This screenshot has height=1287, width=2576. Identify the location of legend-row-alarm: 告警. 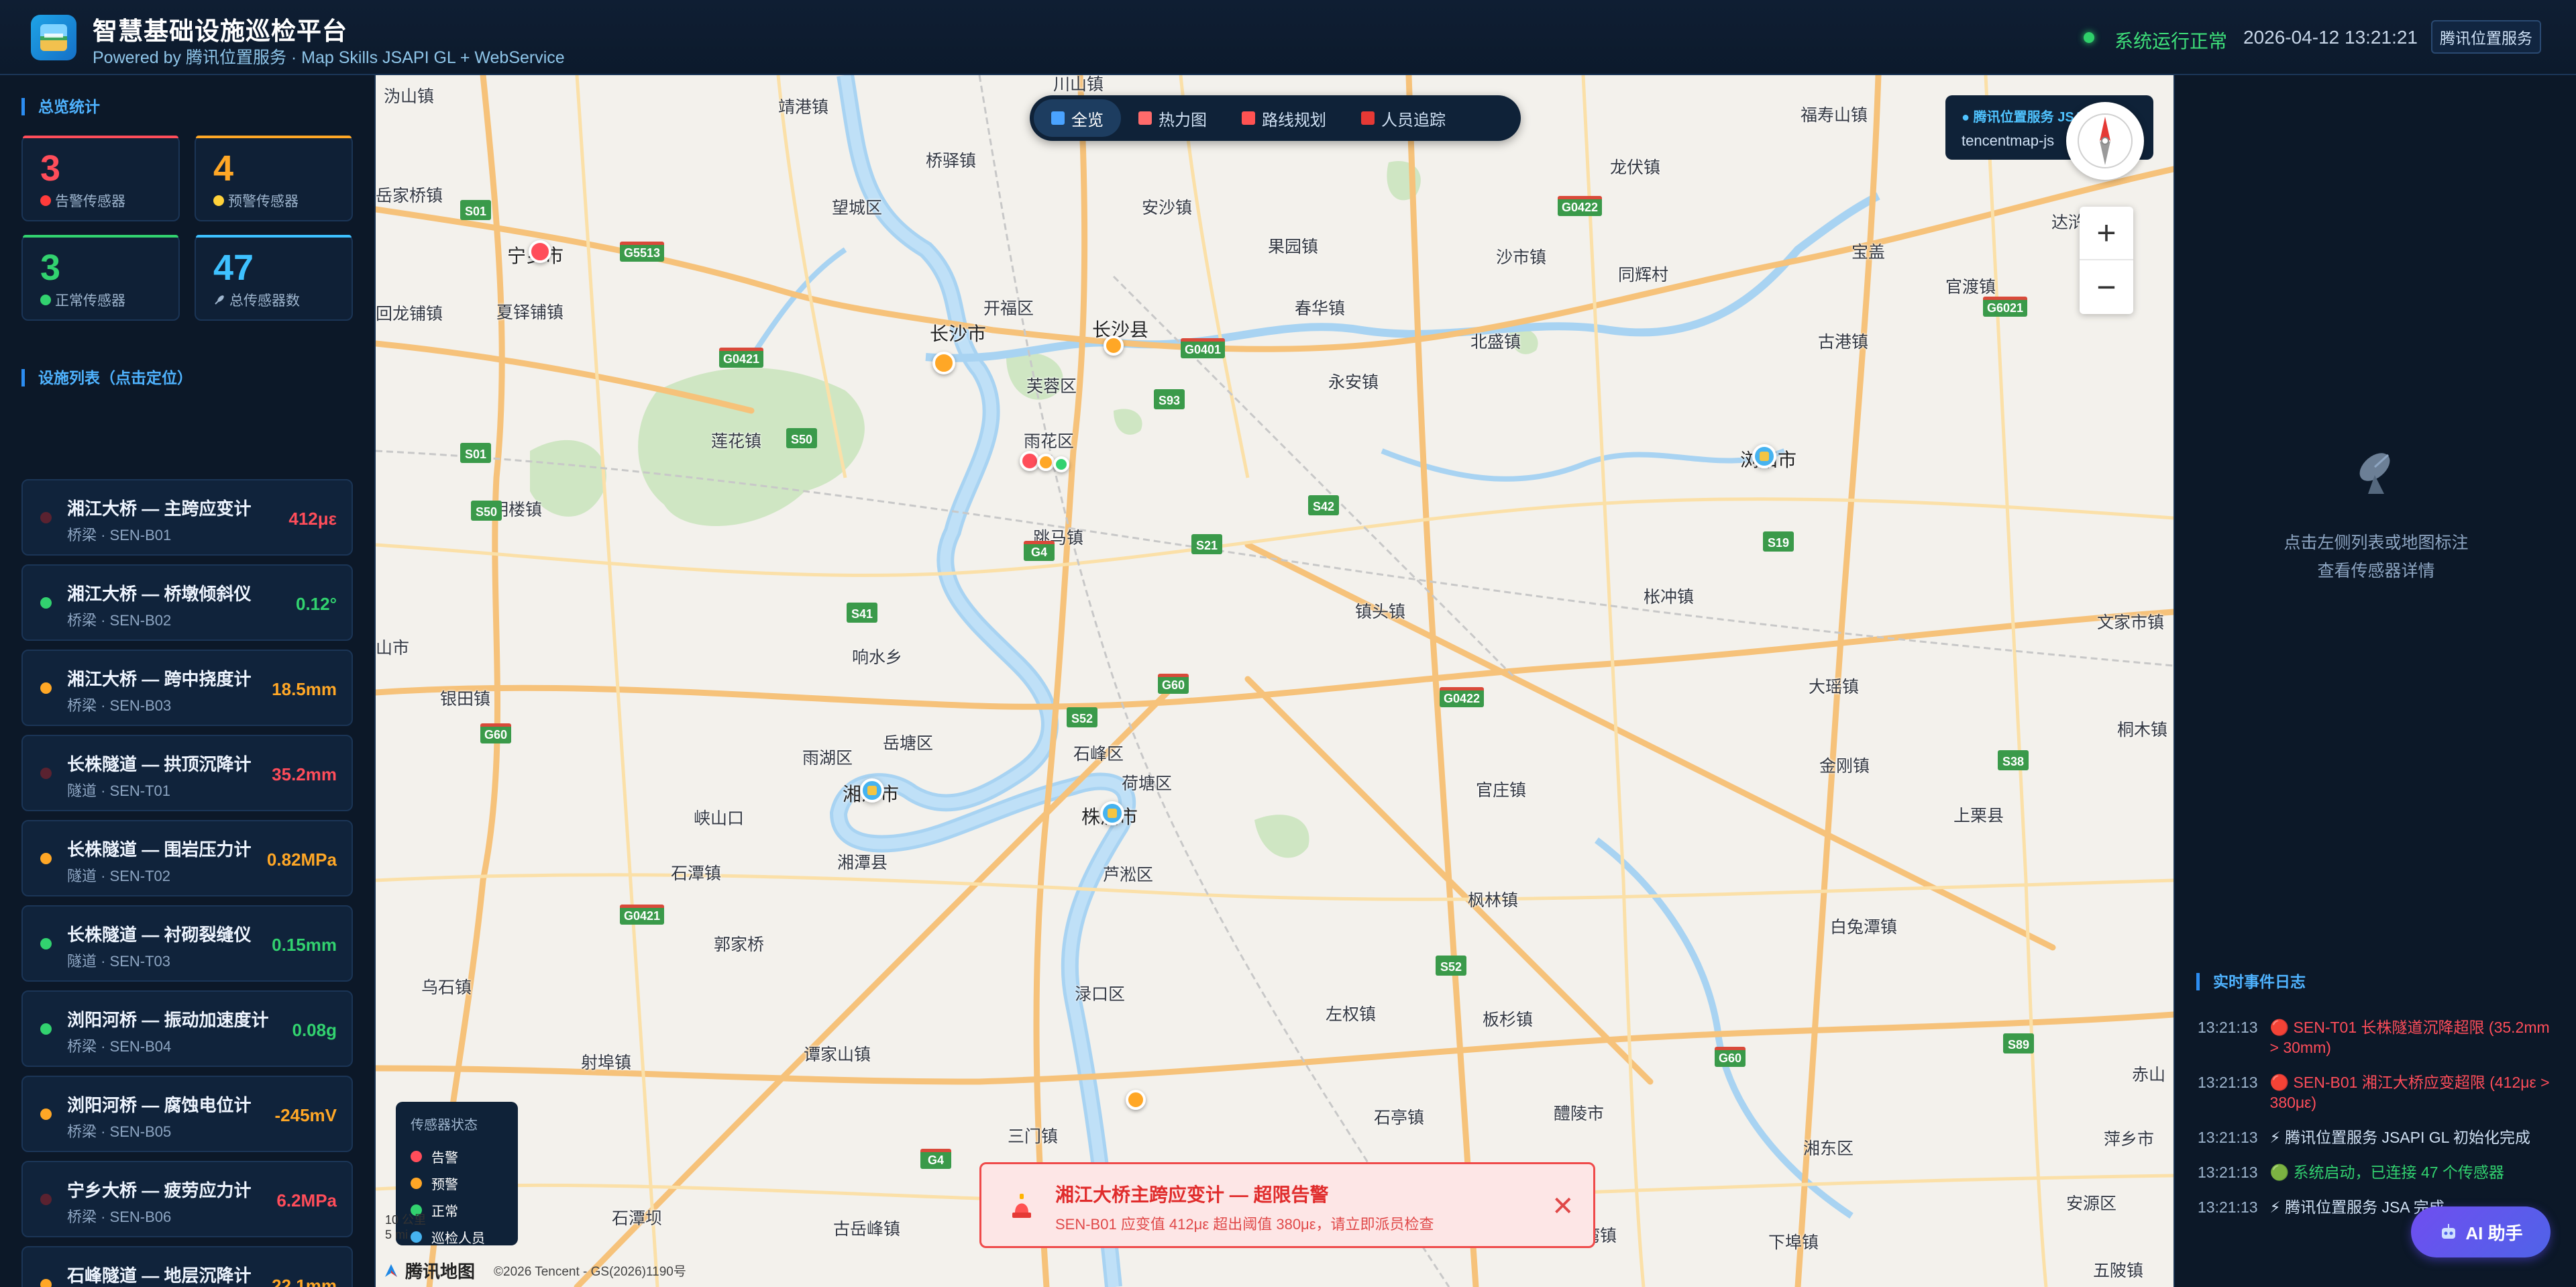
(457, 1156).